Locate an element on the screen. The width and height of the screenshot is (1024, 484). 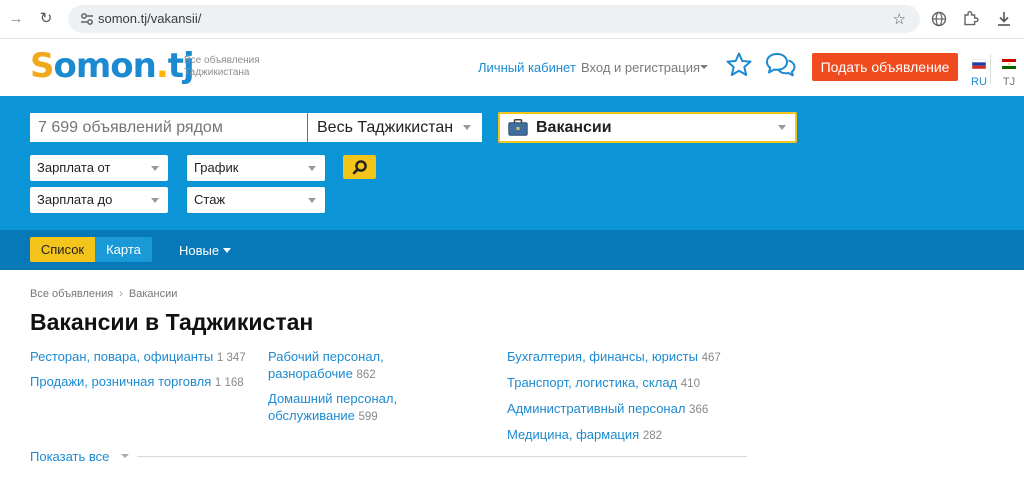
schedule-select: График is located at coordinates (256, 168).